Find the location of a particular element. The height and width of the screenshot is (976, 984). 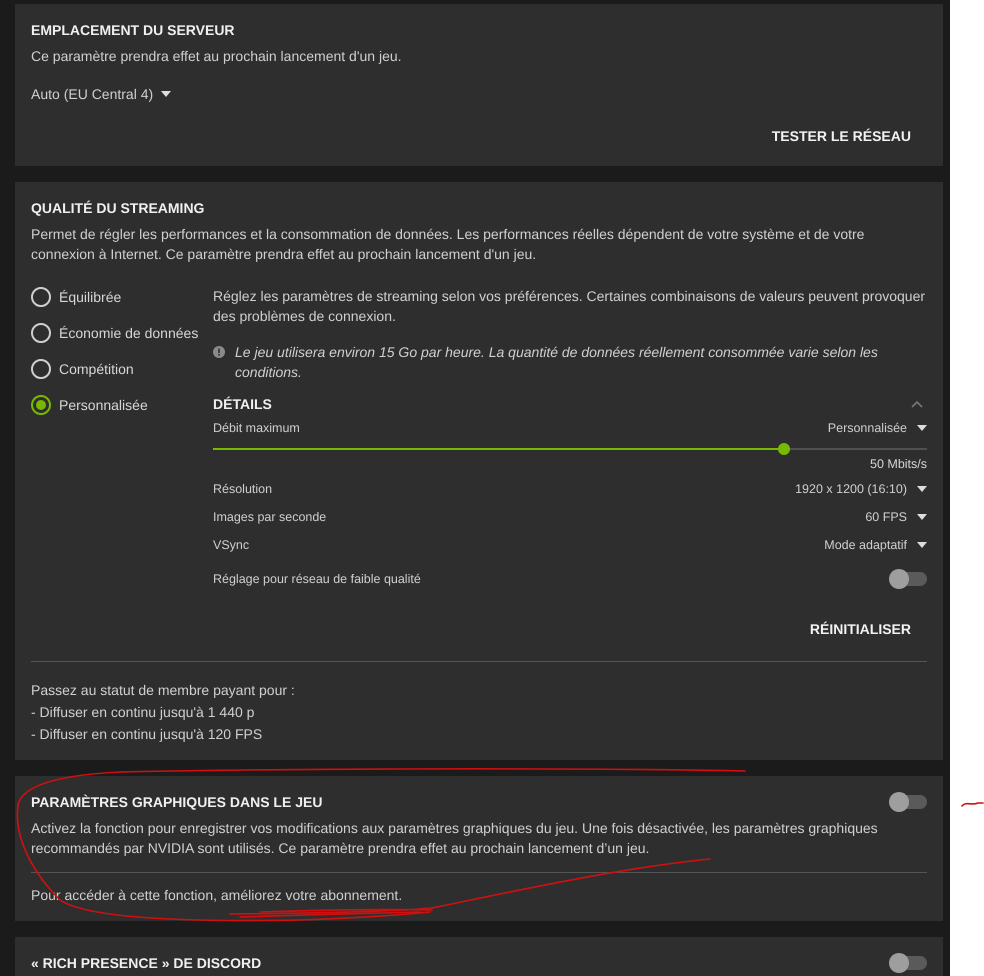

setting-dropdown: 1920 x 1200 (16:10) is located at coordinates (861, 489).